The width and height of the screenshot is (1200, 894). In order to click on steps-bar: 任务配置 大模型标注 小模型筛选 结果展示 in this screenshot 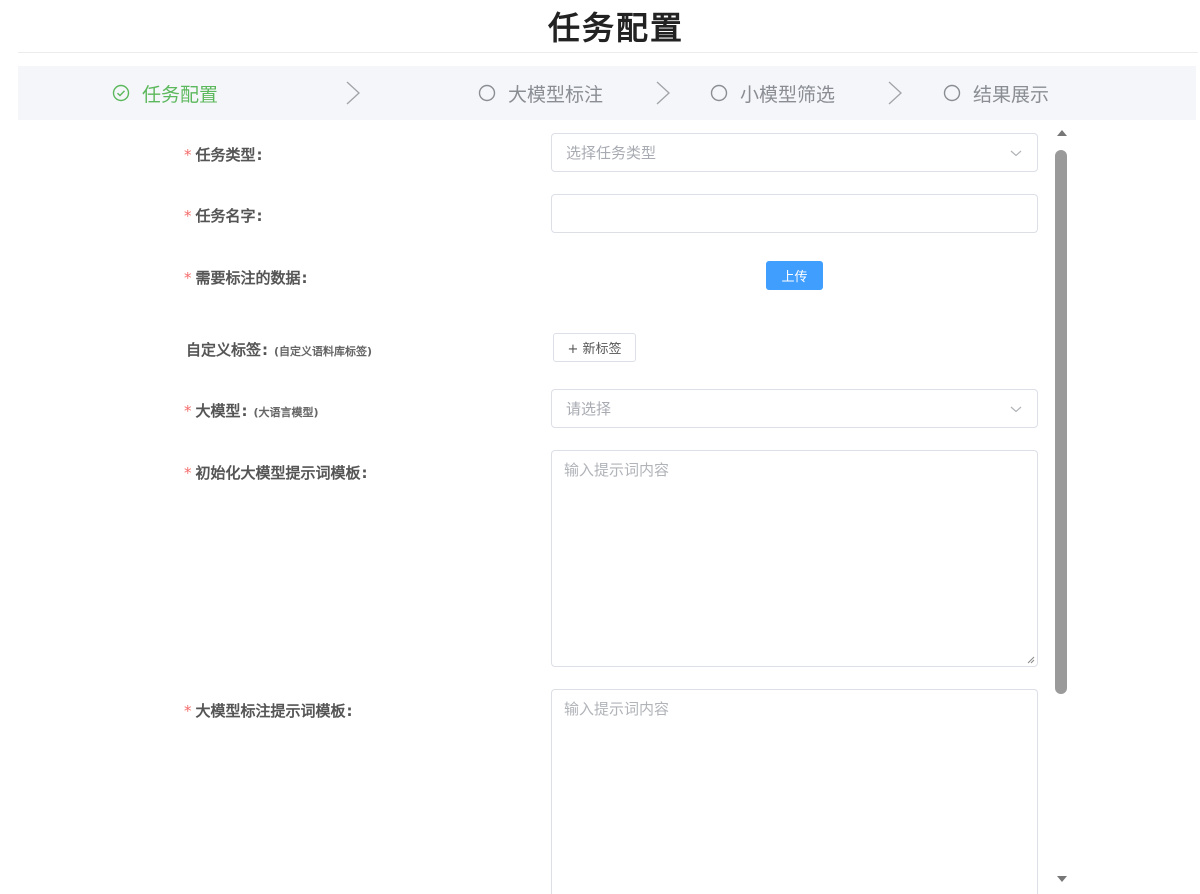, I will do `click(607, 93)`.